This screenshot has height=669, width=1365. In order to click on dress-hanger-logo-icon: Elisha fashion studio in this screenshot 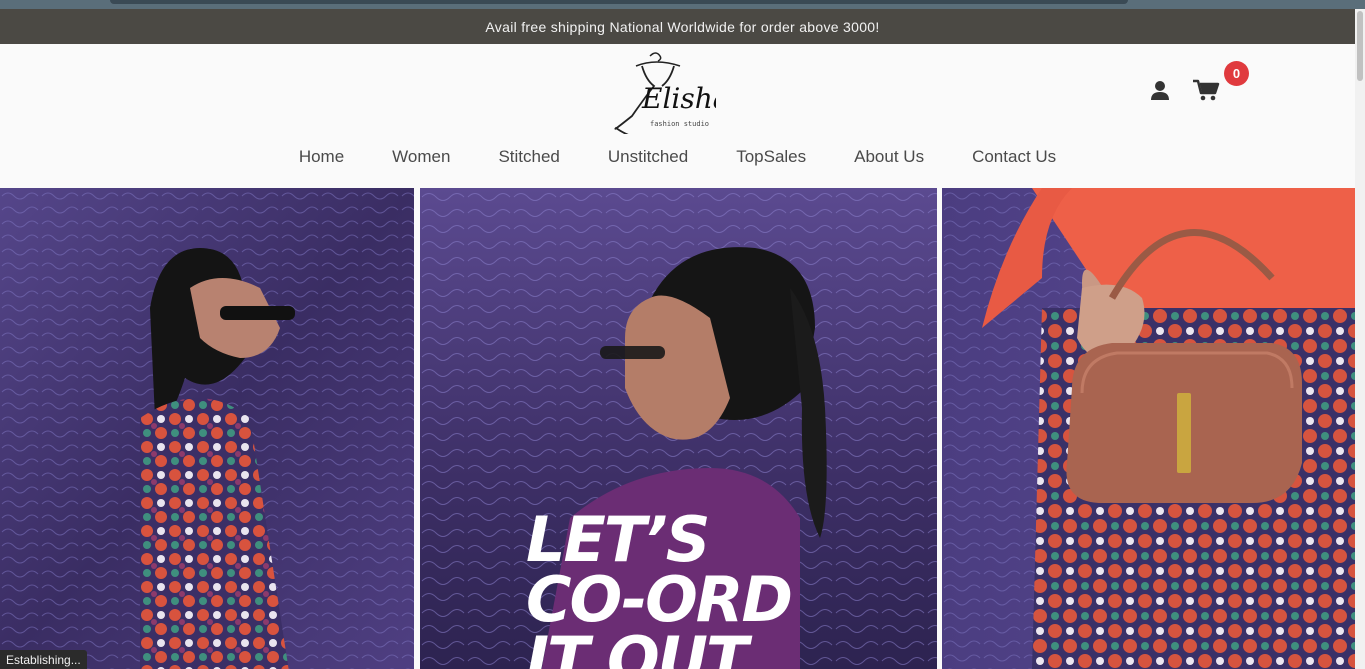, I will do `click(671, 95)`.